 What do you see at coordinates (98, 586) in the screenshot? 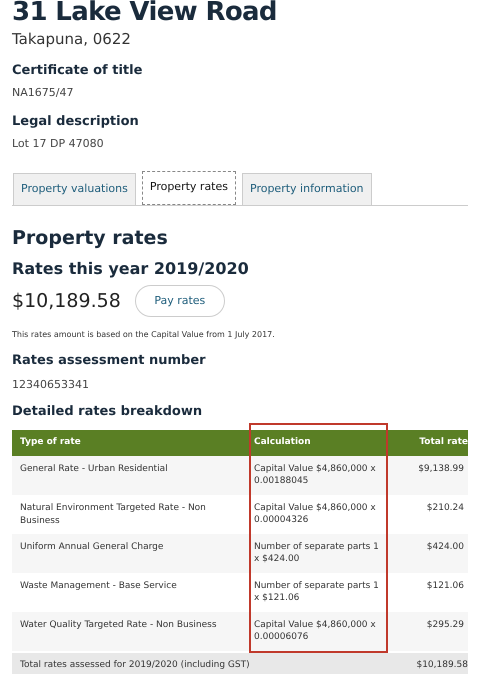
I see `table-cell-text: Waste Management - Base Service` at bounding box center [98, 586].